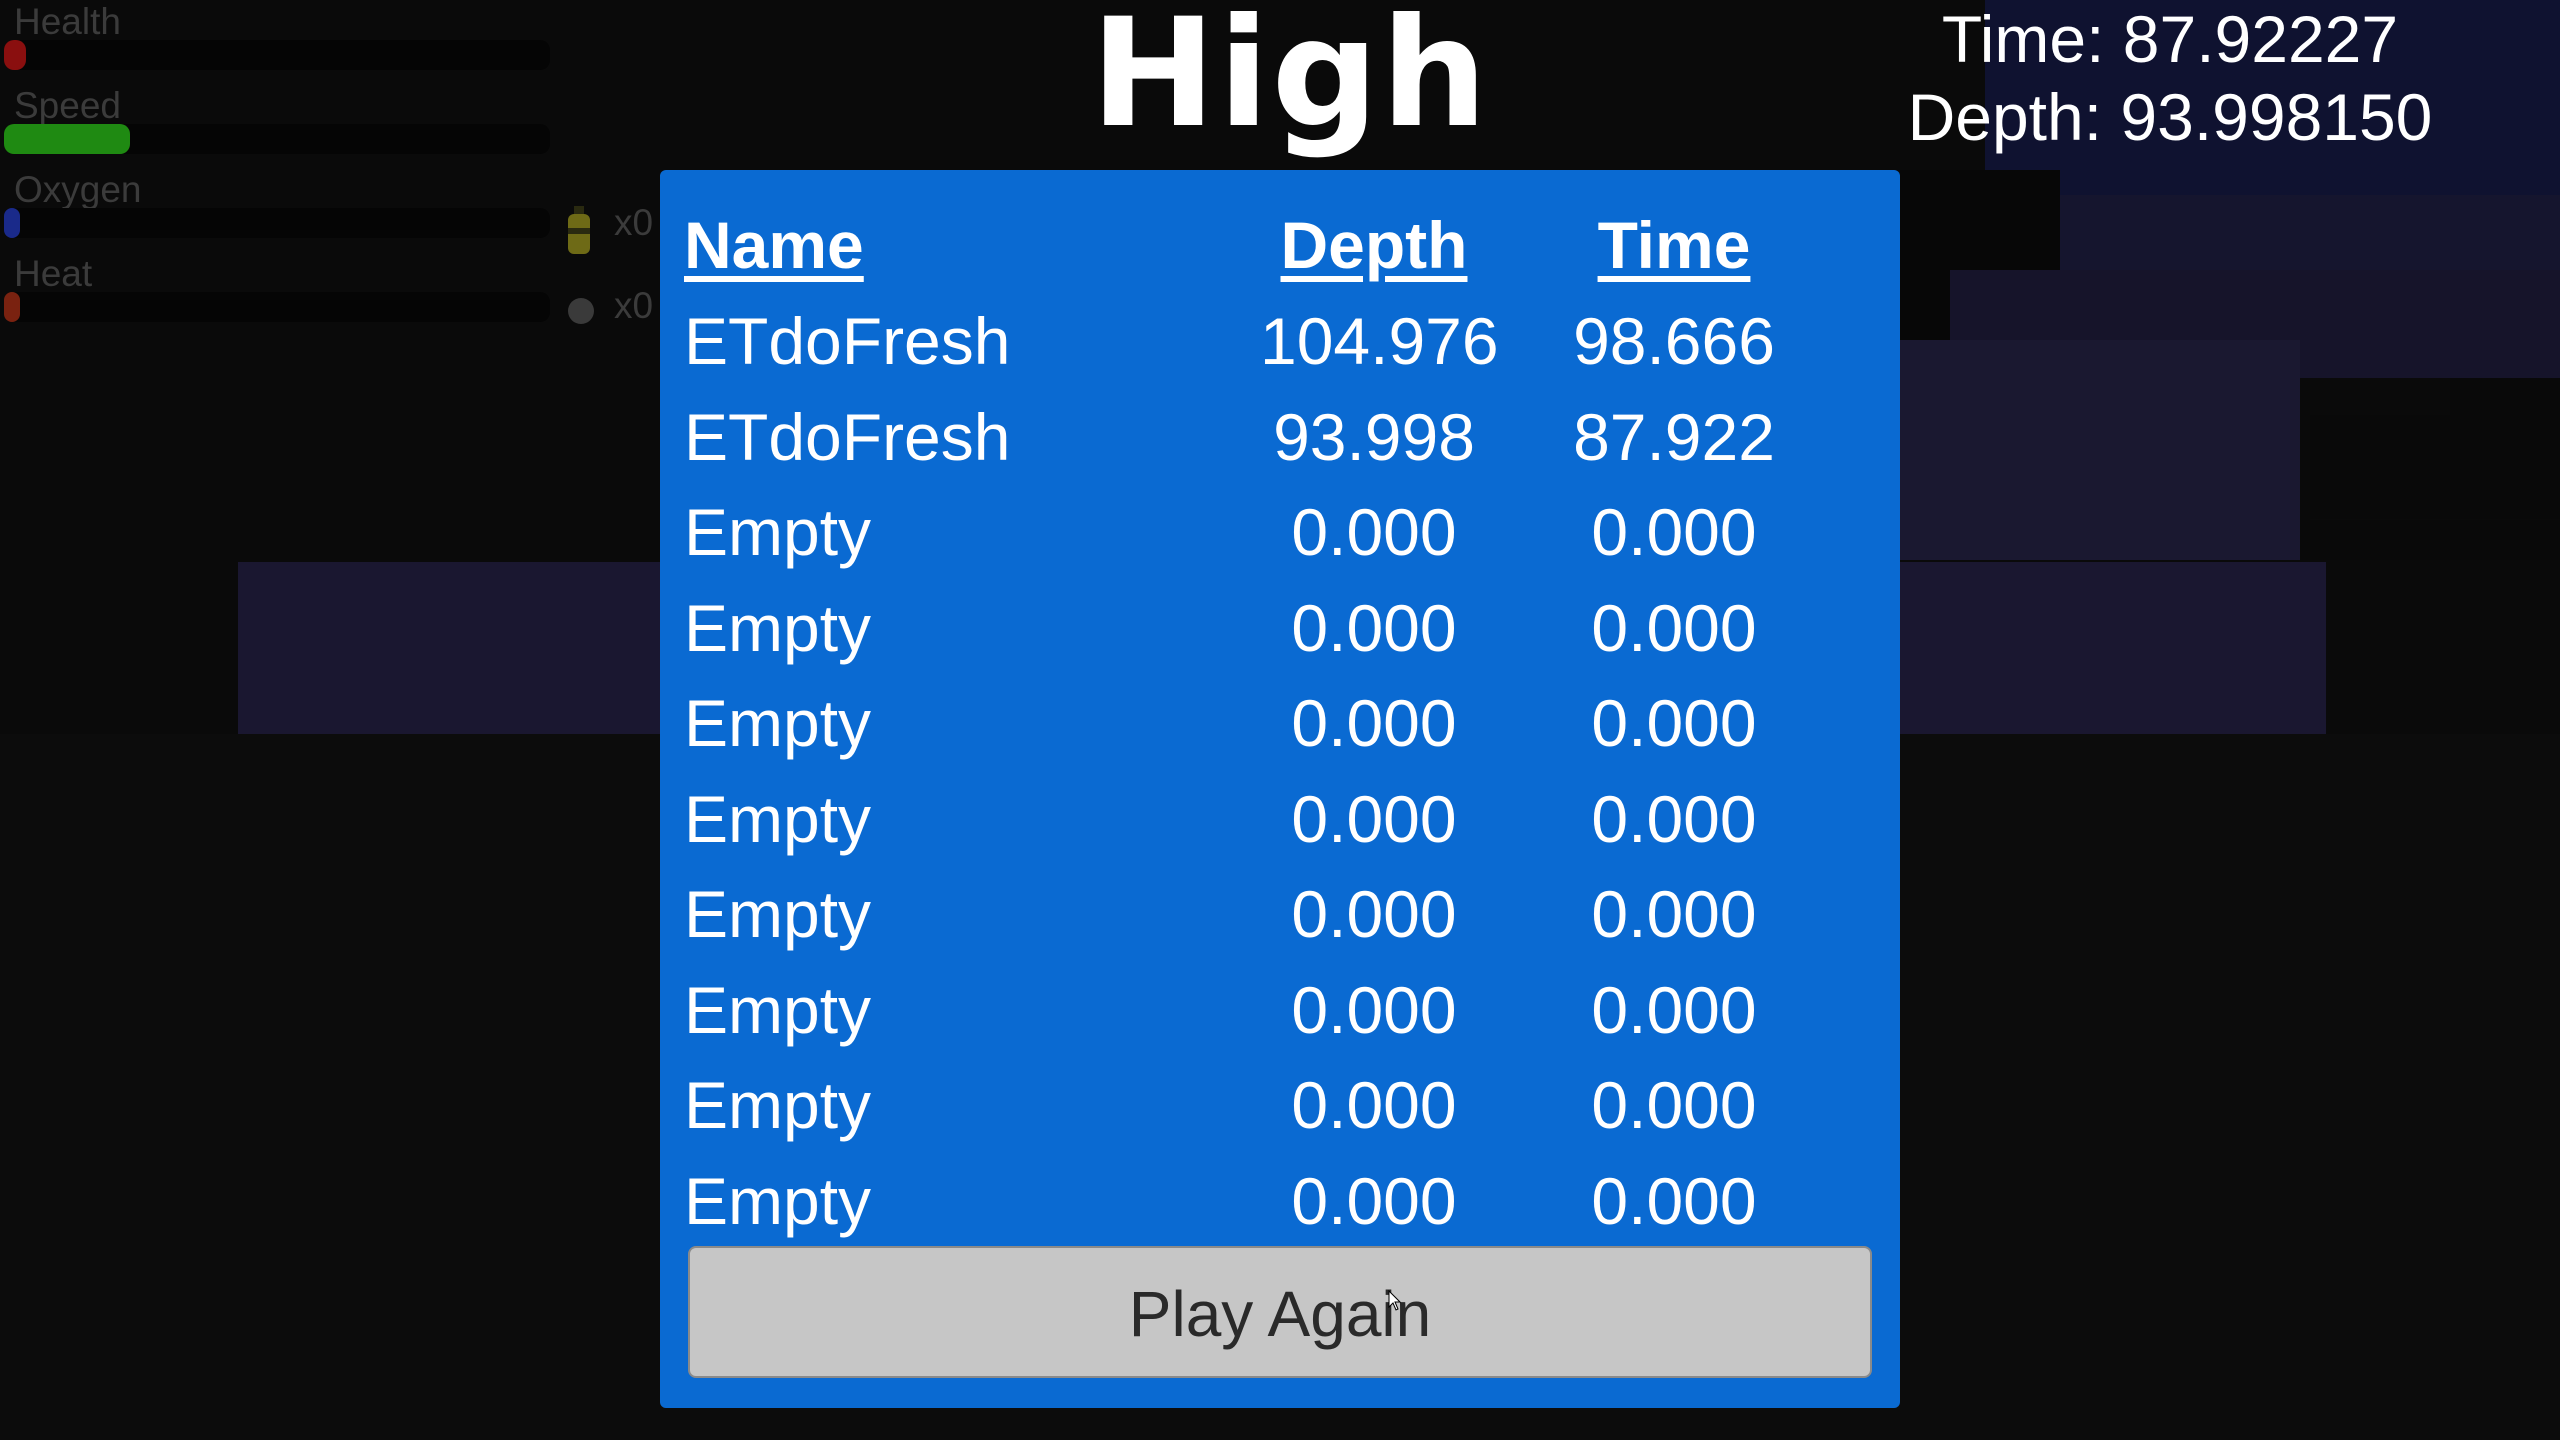 This screenshot has height=1440, width=2560. What do you see at coordinates (1674, 436) in the screenshot?
I see `row-time: 87.922` at bounding box center [1674, 436].